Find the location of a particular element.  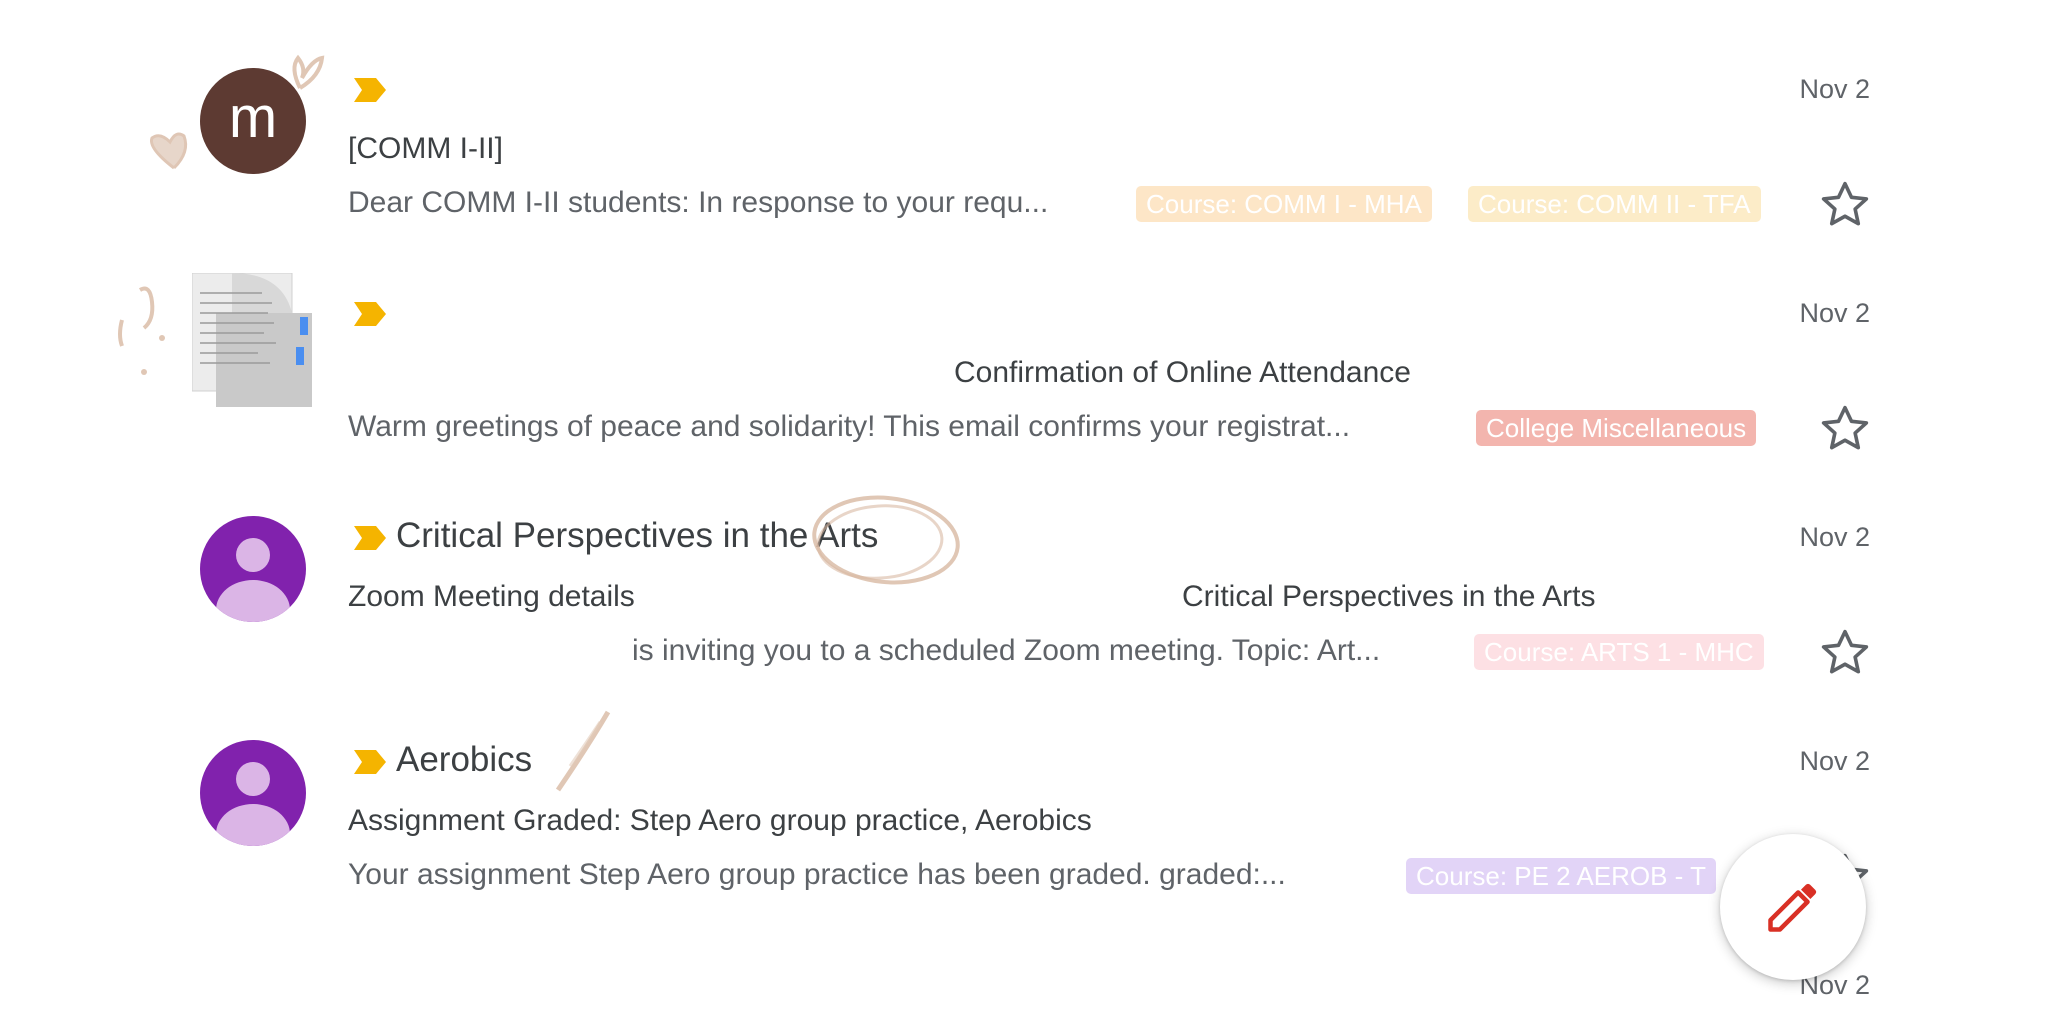

label-chip: Course: COMM I - MHA is located at coordinates (1284, 204).